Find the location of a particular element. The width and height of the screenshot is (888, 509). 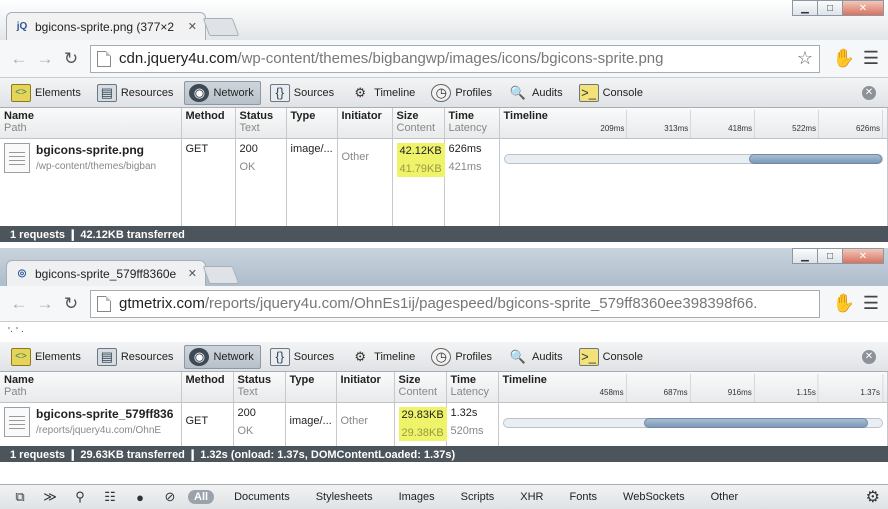

devtab-label: Sources is located at coordinates (314, 92).